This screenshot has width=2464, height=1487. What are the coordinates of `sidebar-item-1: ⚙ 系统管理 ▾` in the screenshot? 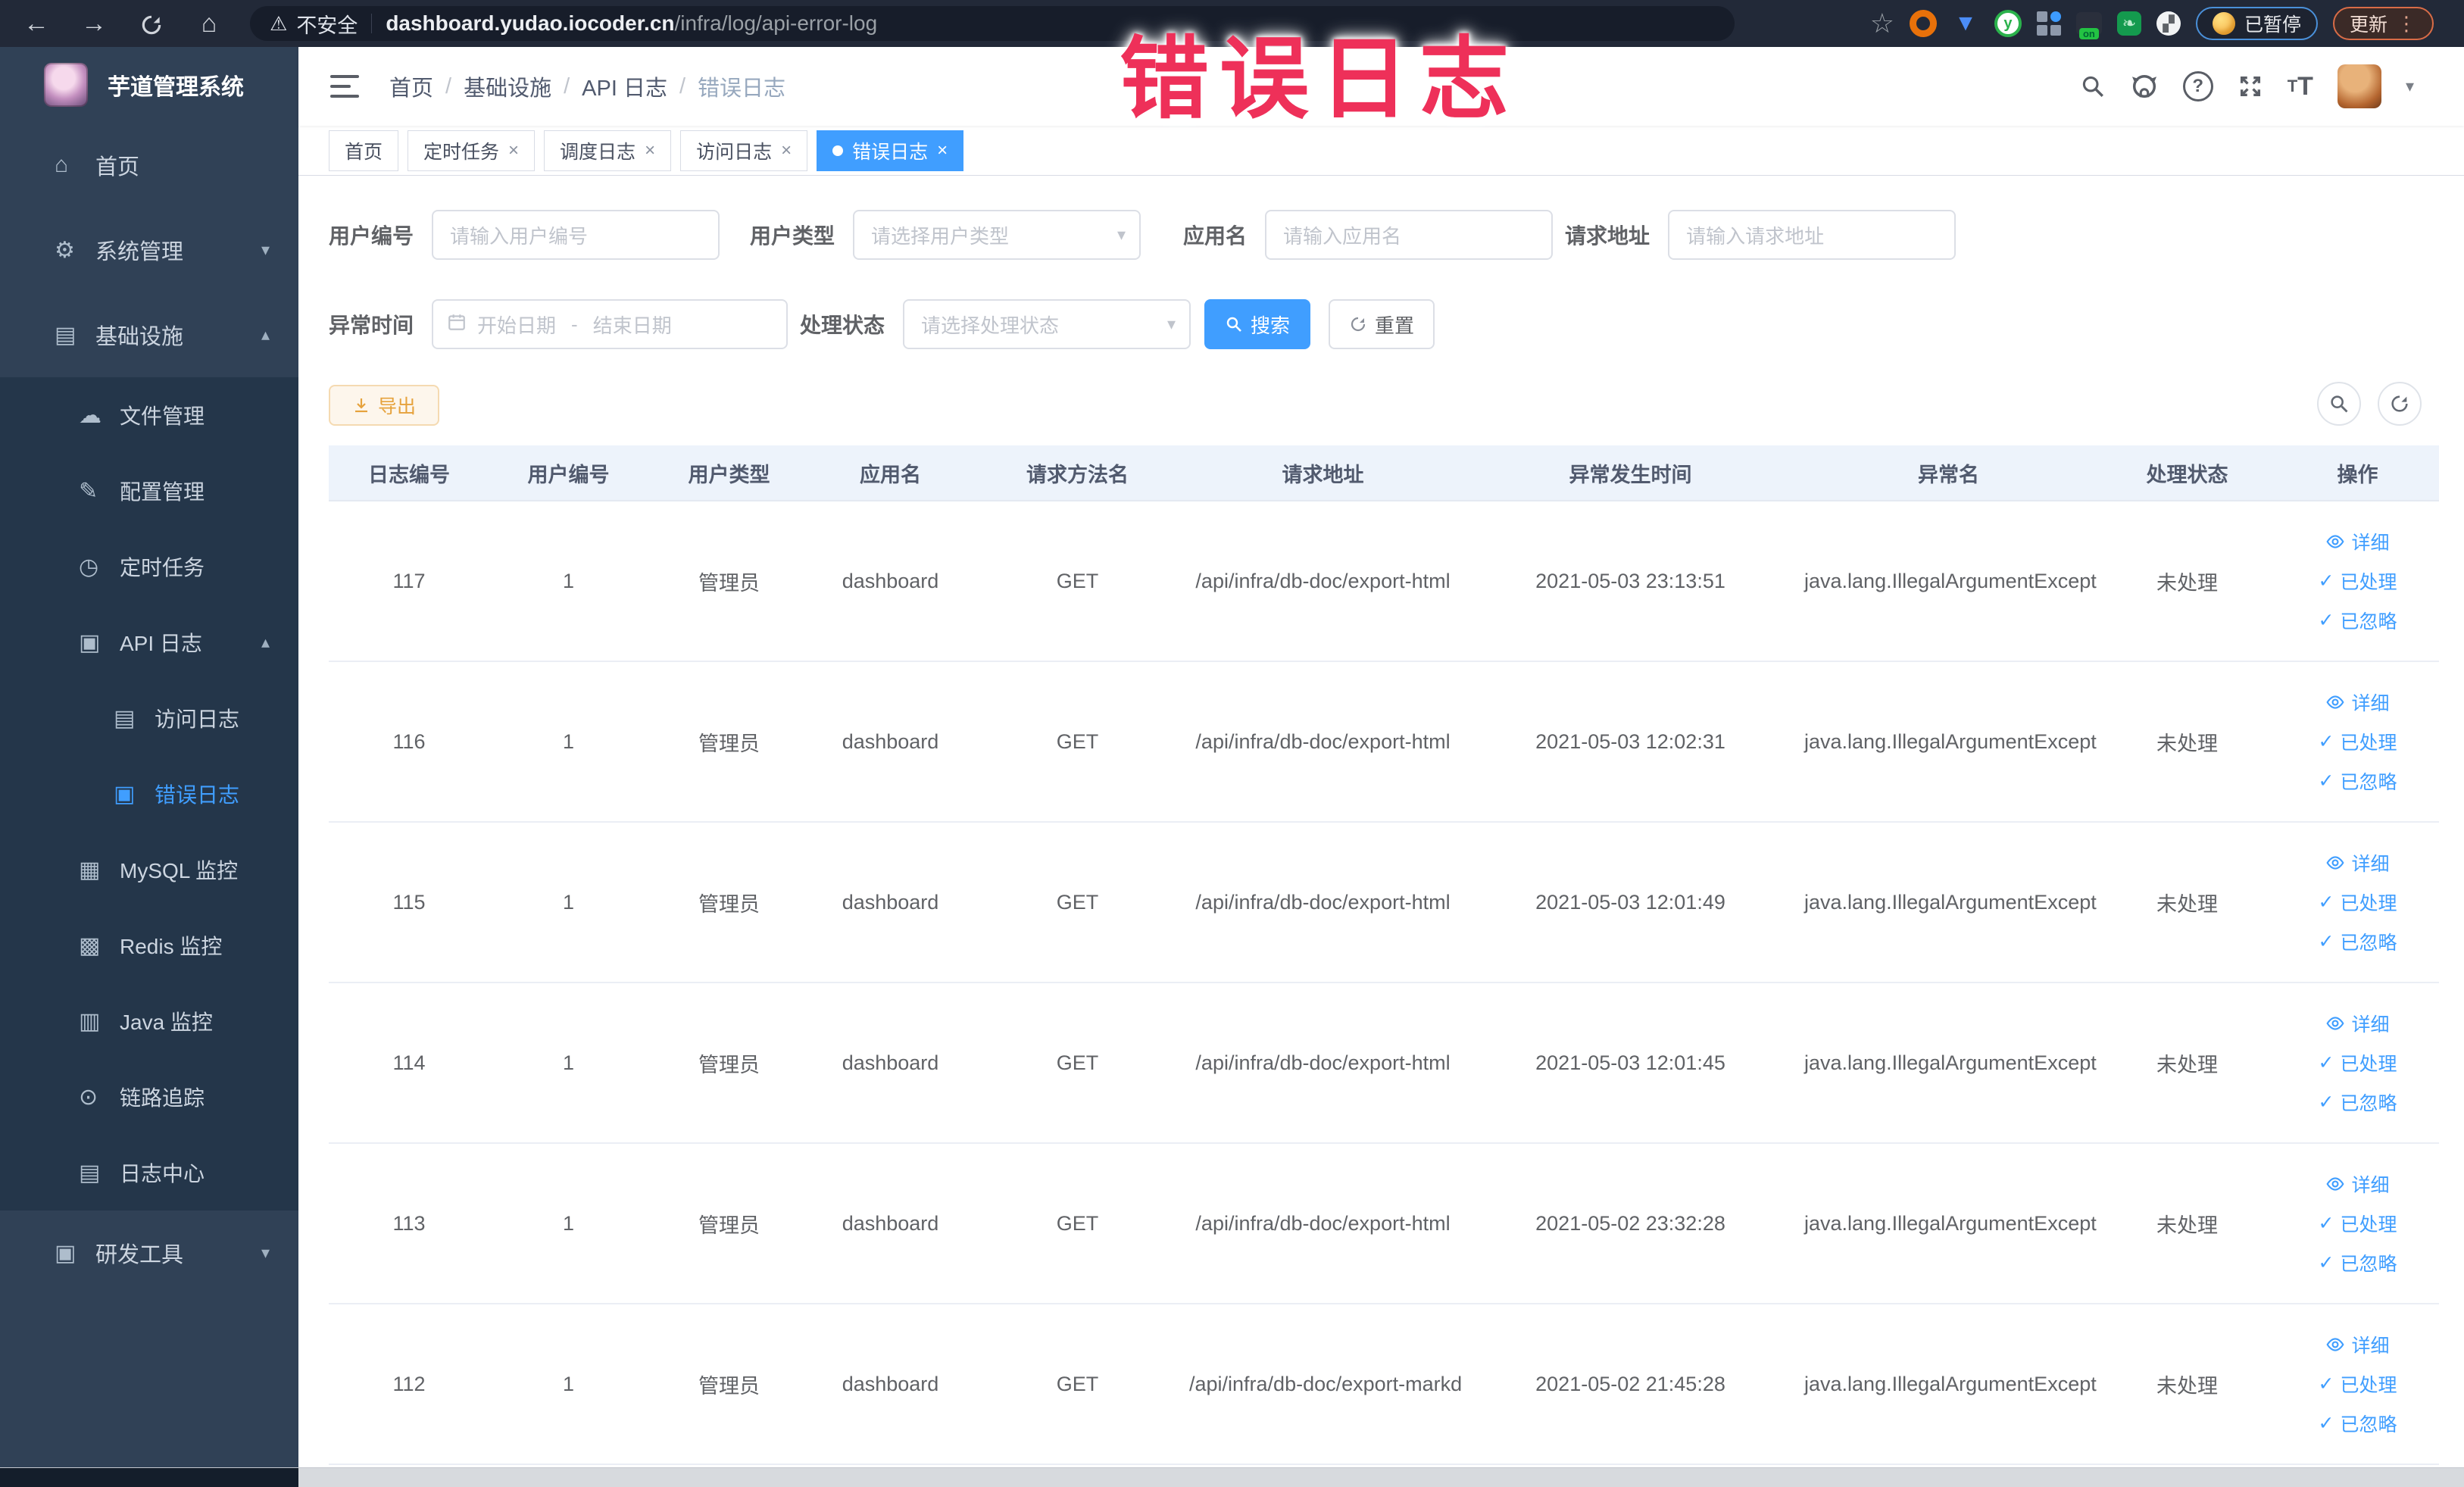 It's located at (149, 250).